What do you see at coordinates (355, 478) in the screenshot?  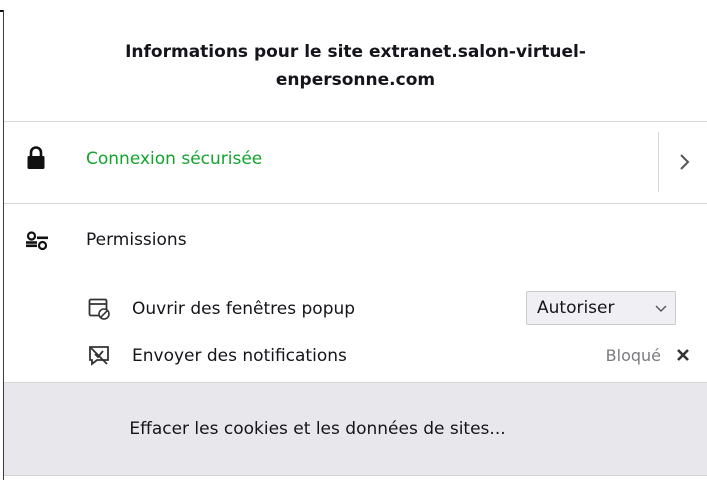 I see `footer-strip` at bounding box center [355, 478].